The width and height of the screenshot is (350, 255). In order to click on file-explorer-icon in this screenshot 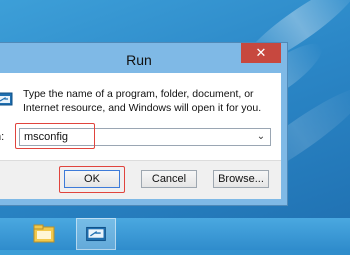, I will do `click(44, 233)`.